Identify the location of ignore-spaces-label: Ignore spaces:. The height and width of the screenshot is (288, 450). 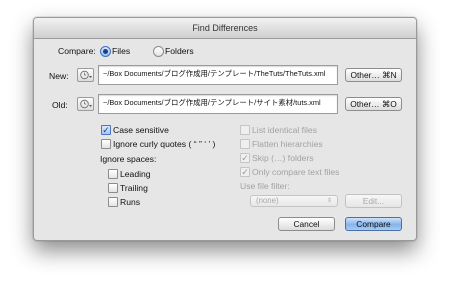
(128, 159).